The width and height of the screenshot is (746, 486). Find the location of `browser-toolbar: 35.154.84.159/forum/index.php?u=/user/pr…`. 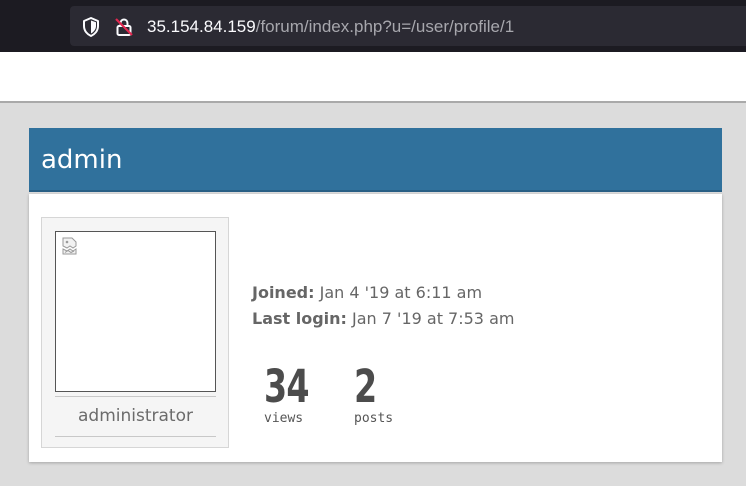

browser-toolbar: 35.154.84.159/forum/index.php?u=/user/pr… is located at coordinates (373, 26).